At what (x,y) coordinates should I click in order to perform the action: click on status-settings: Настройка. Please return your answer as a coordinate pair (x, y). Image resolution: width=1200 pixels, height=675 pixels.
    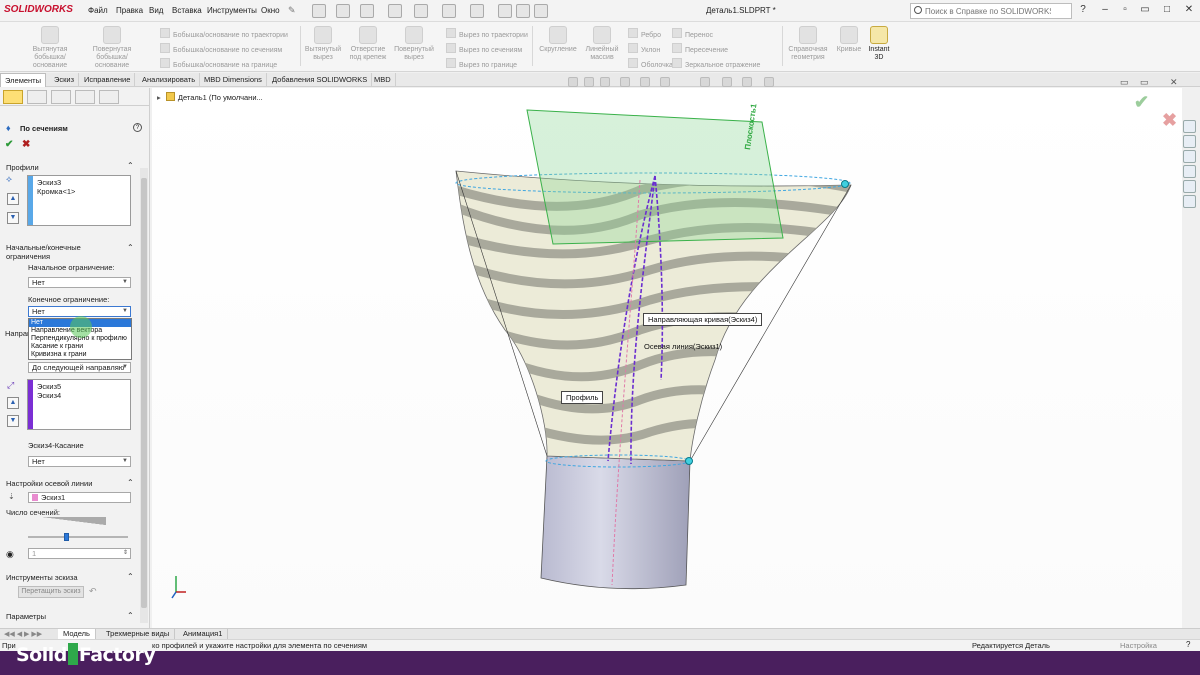
    Looking at the image, I should click on (1138, 645).